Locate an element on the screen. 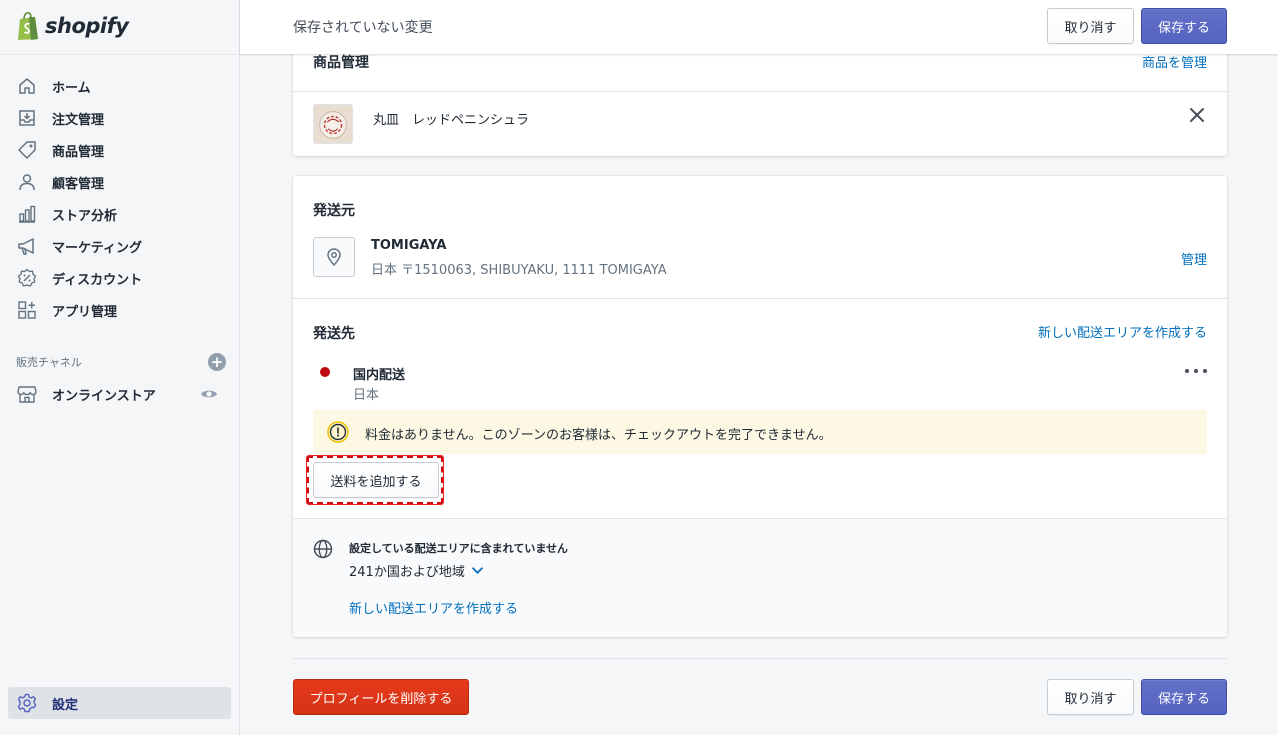 The image size is (1278, 735). countries-count: 241か国および地域 is located at coordinates (407, 572).